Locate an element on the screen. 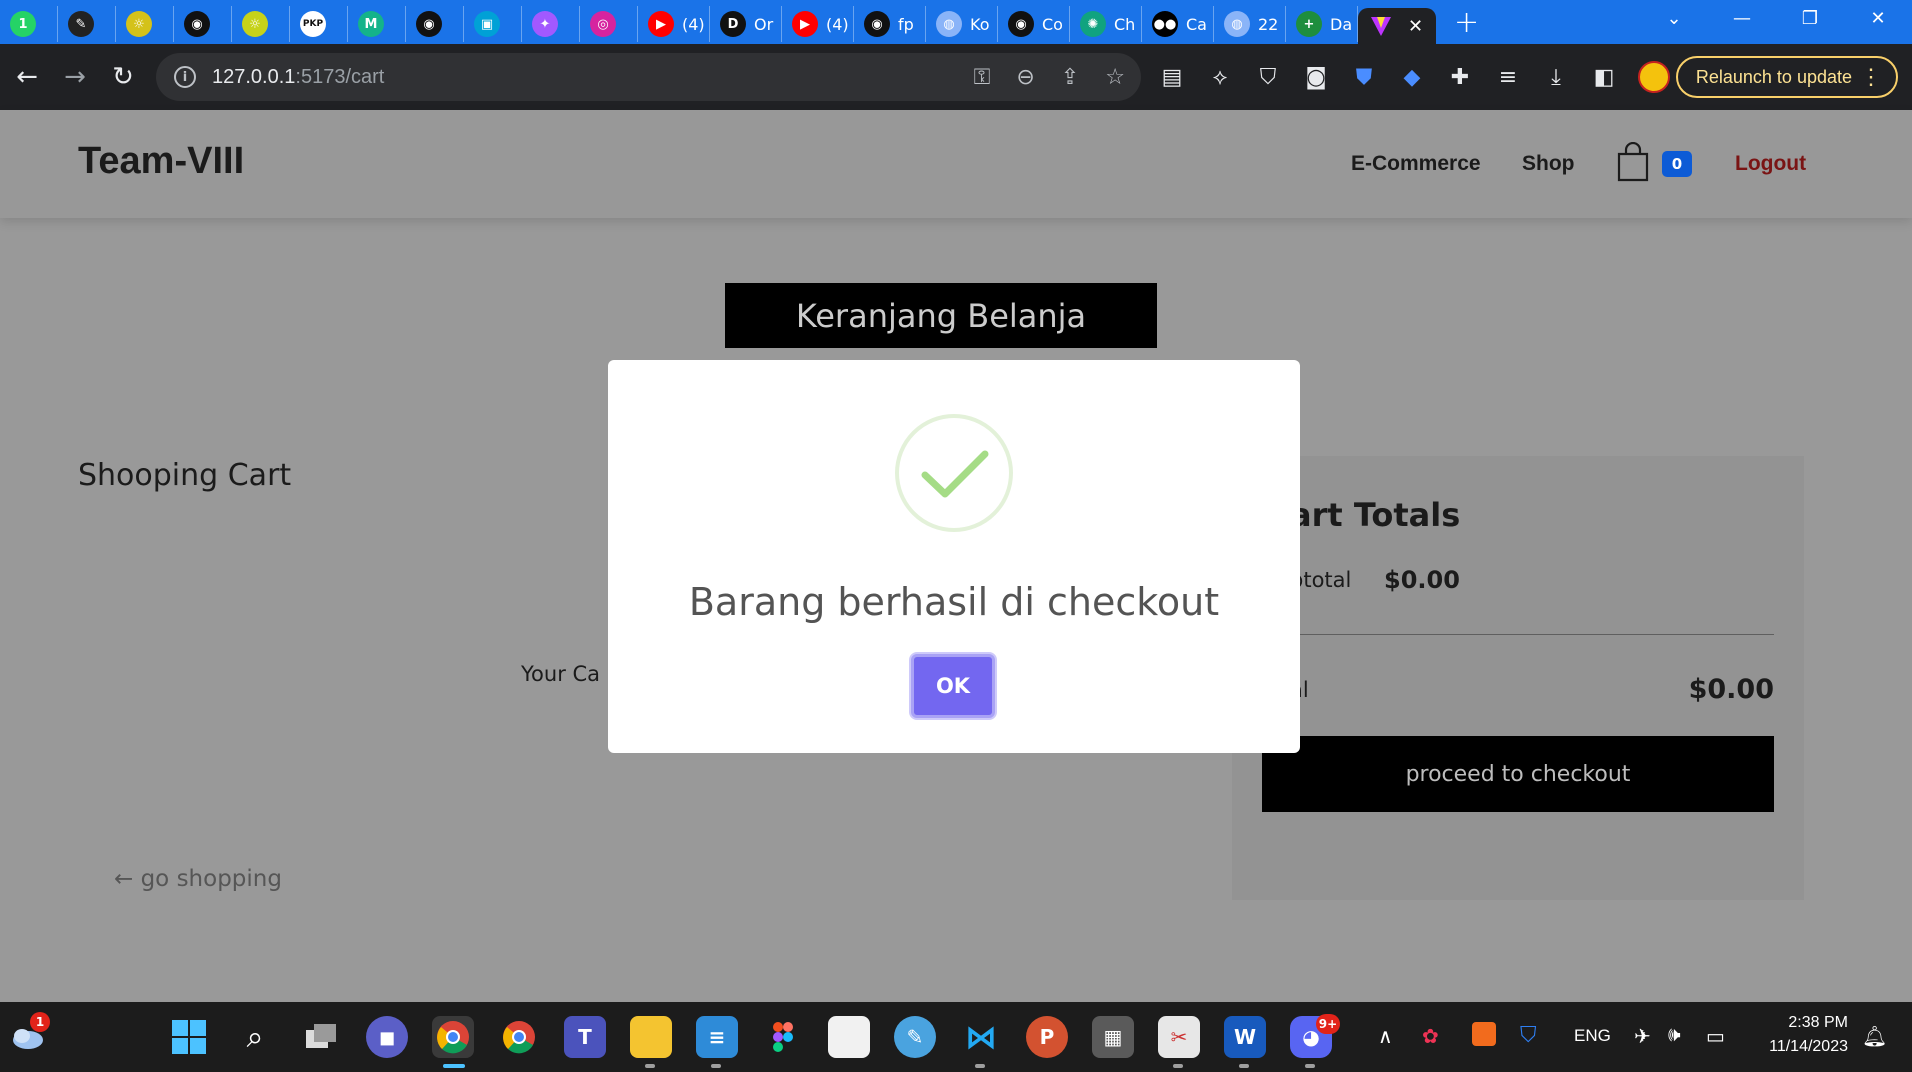 Image resolution: width=1912 pixels, height=1072 pixels. browser-tab: ✎ is located at coordinates (87, 24).